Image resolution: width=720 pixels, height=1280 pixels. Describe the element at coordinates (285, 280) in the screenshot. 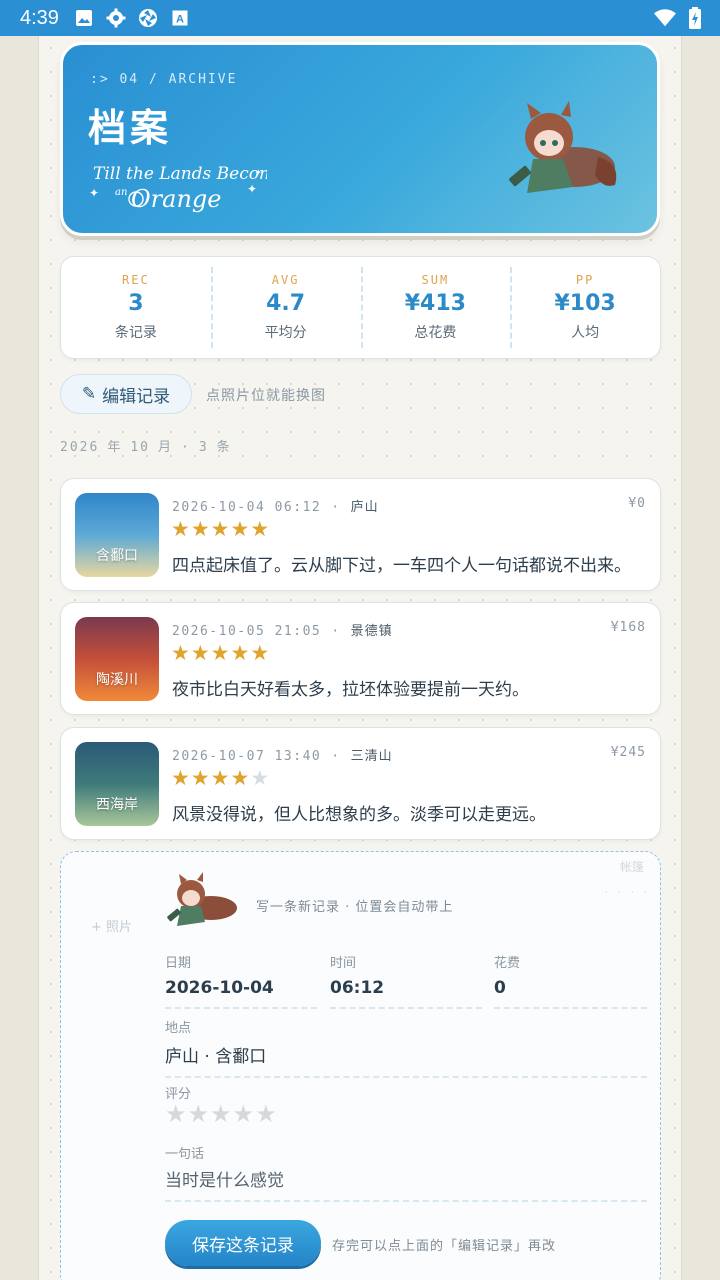

I see `stat-label: AVG` at that location.